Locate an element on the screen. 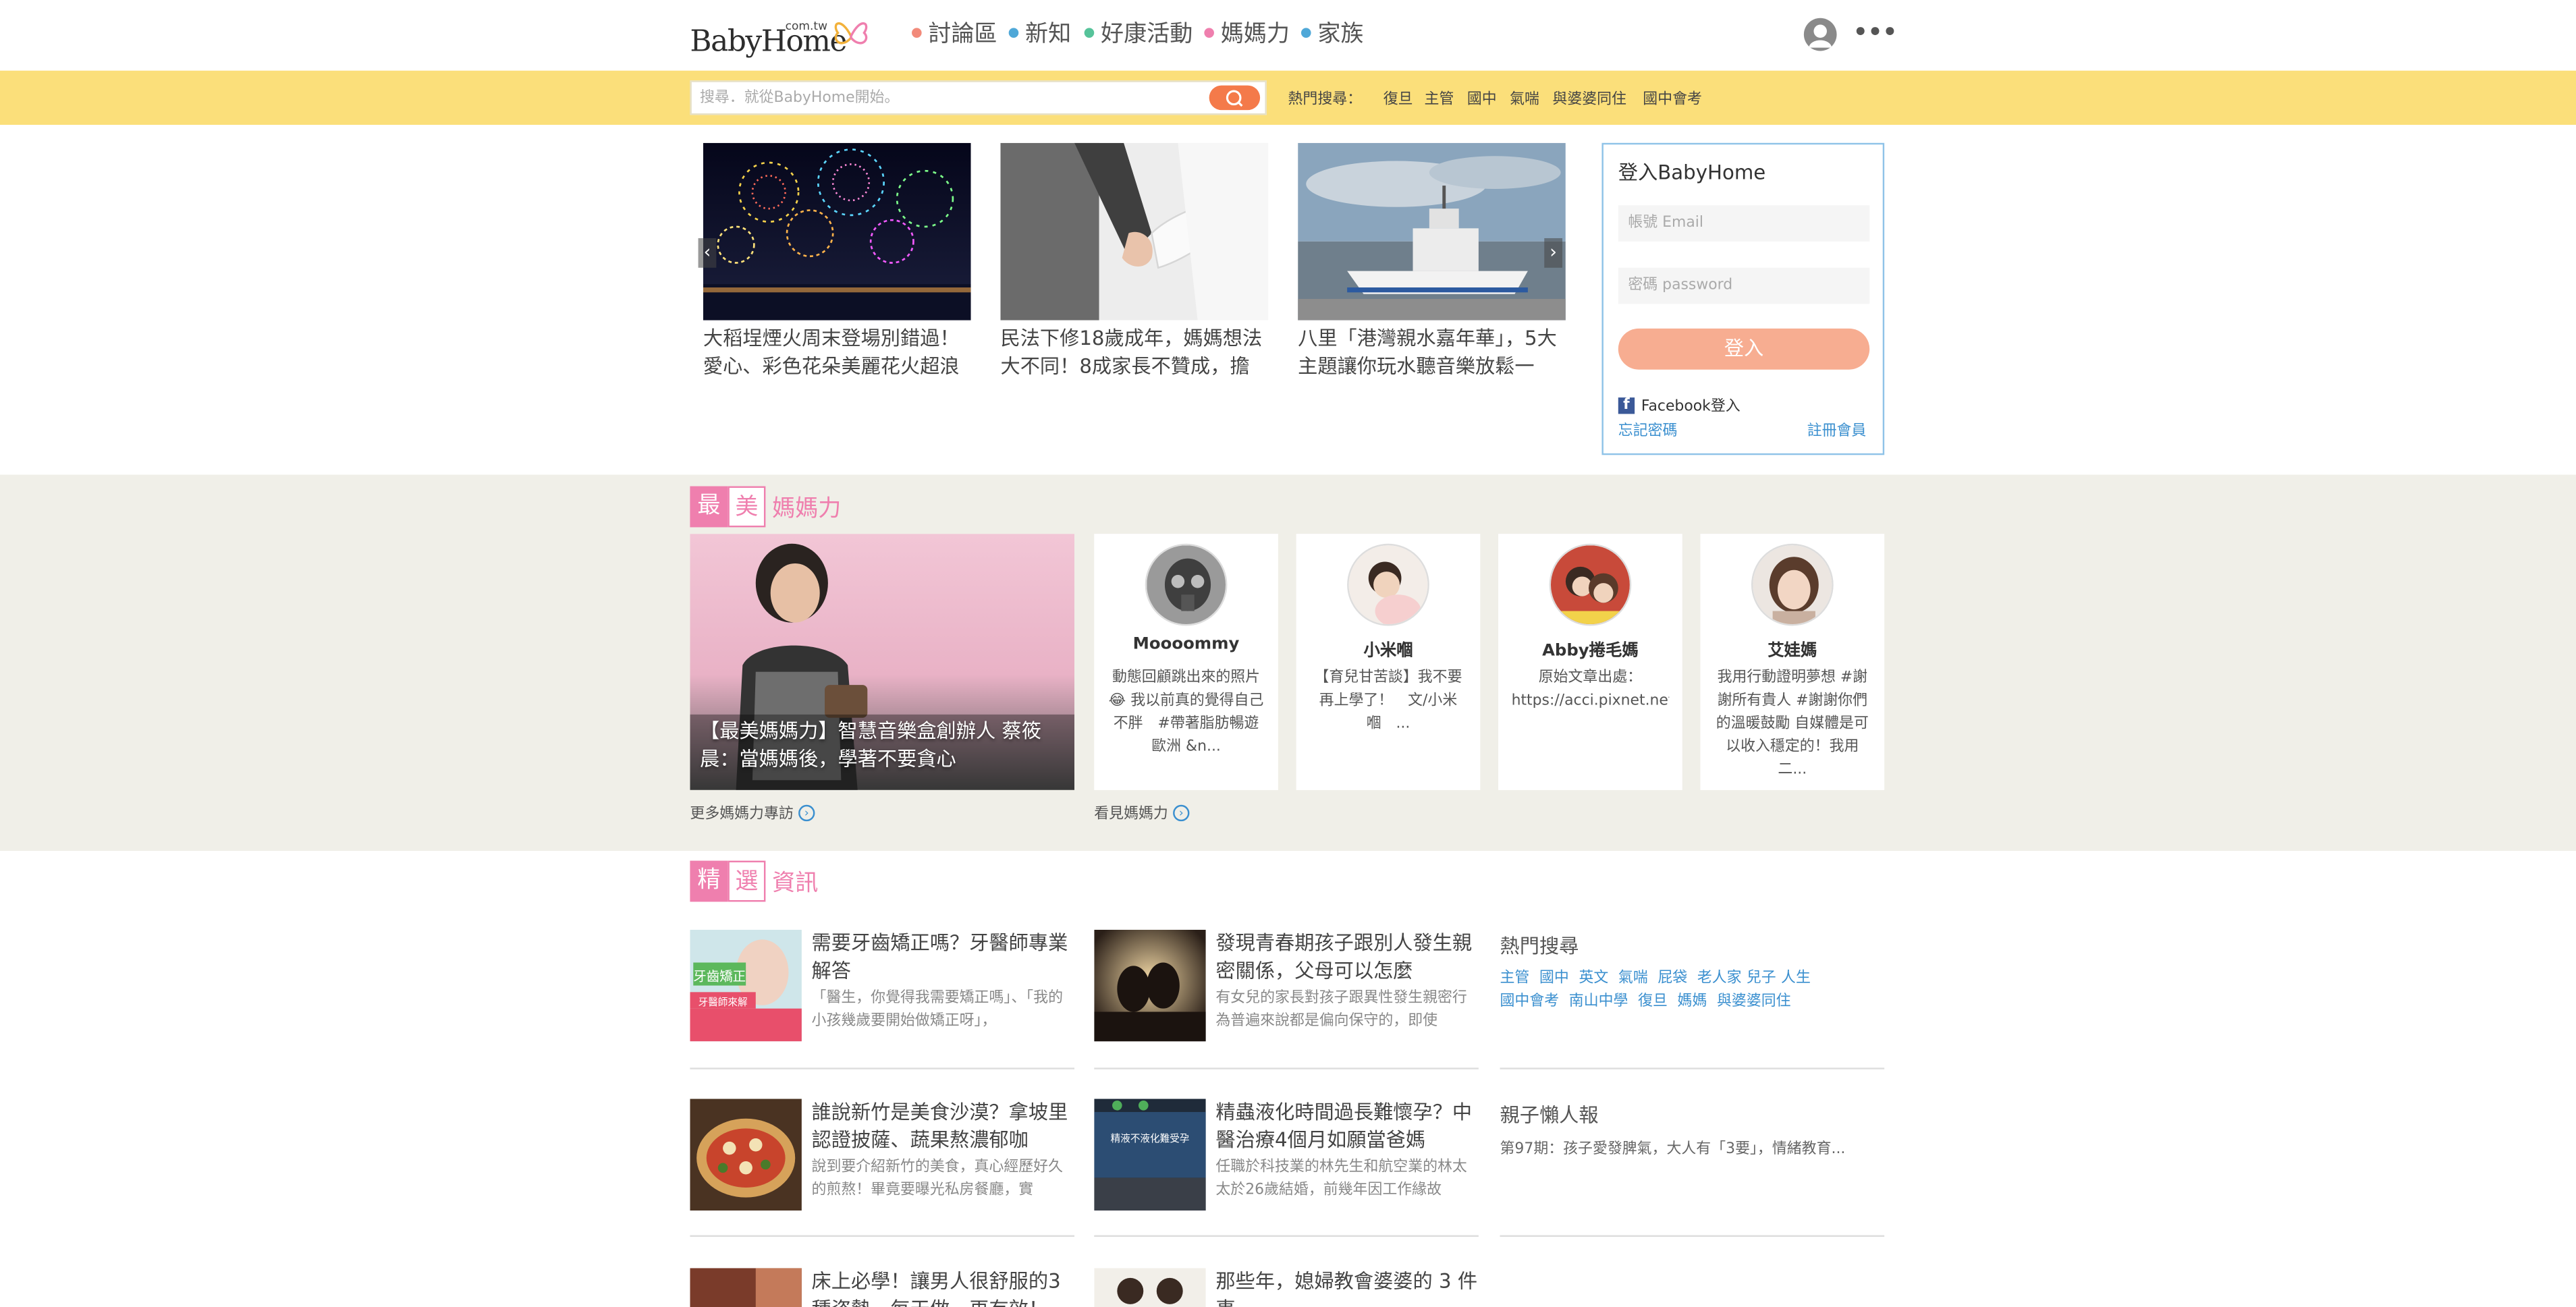 Image resolution: width=2576 pixels, height=1307 pixels. facebook-login-link: f Facebook登入 is located at coordinates (1679, 405).